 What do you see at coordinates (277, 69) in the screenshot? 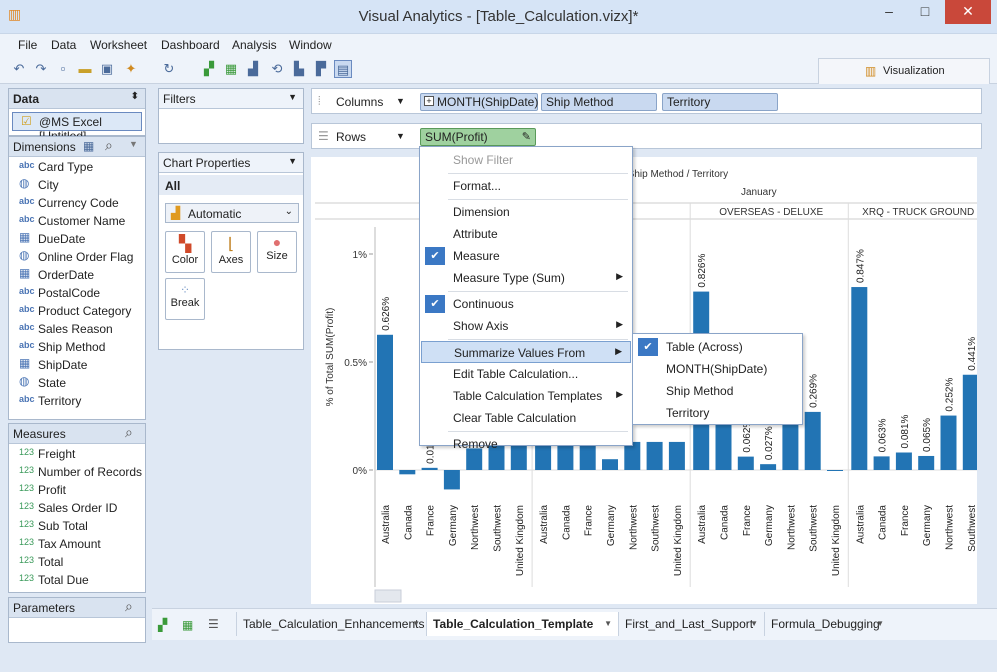
I see `swap-icon: ⟲` at bounding box center [277, 69].